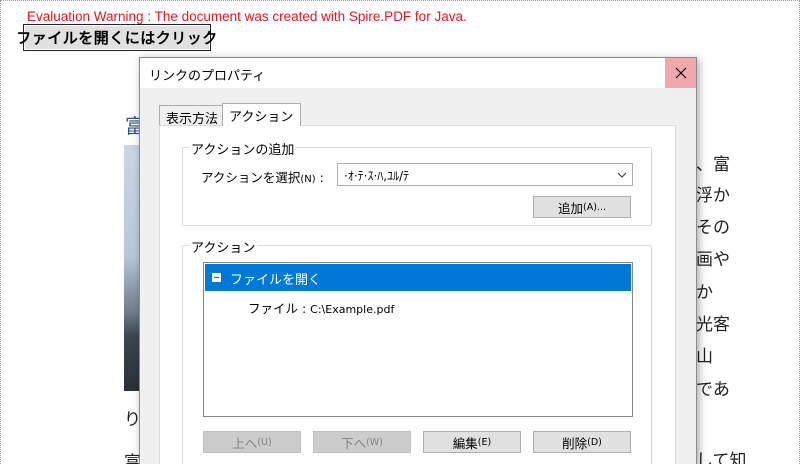  What do you see at coordinates (485, 174) in the screenshot?
I see `action-type-select: ·ｵ·ﾃ·ｽ·ﾊ,ﾕﾙ/ﾃ` at bounding box center [485, 174].